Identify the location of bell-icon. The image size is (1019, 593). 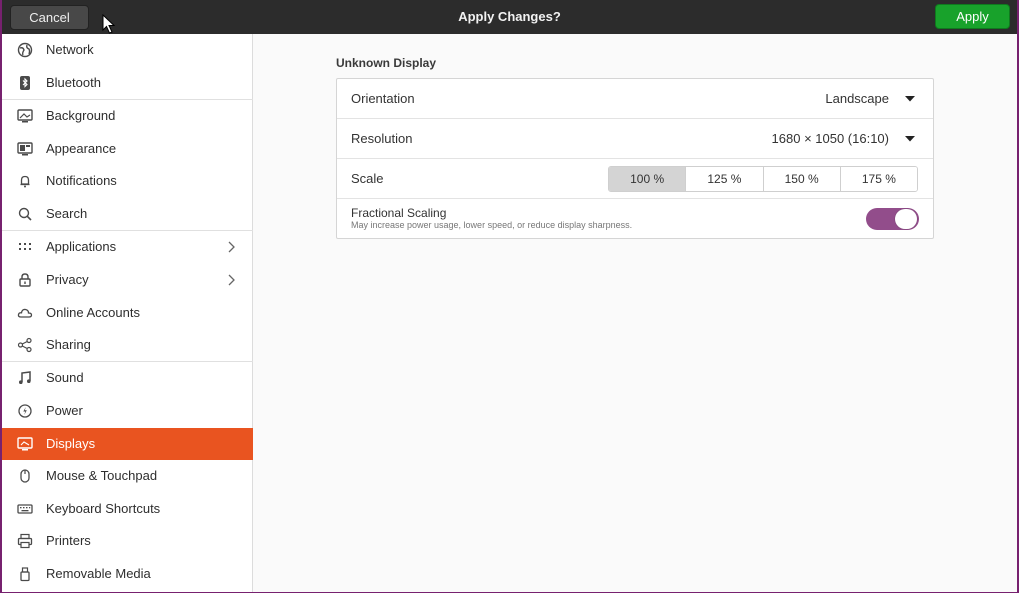
(25, 181).